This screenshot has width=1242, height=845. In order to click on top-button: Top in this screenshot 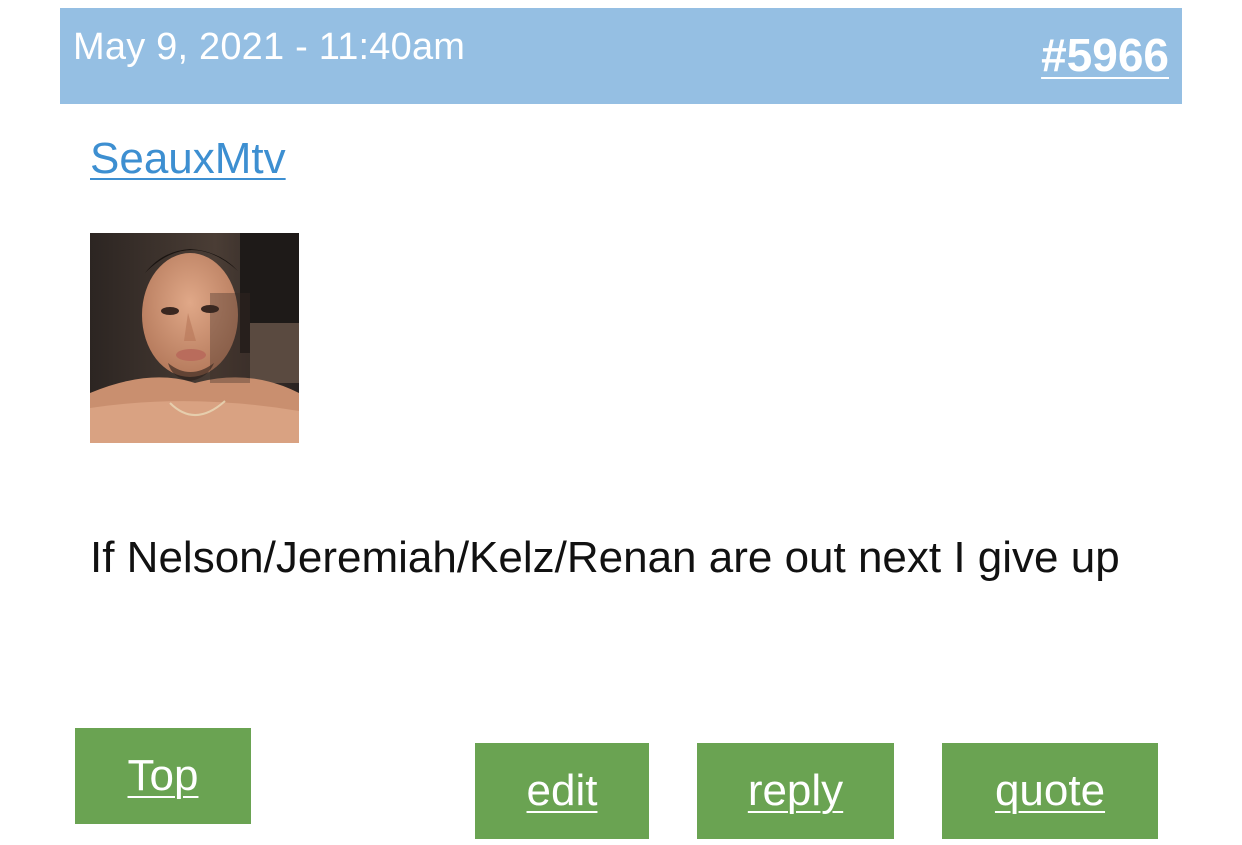, I will do `click(163, 776)`.